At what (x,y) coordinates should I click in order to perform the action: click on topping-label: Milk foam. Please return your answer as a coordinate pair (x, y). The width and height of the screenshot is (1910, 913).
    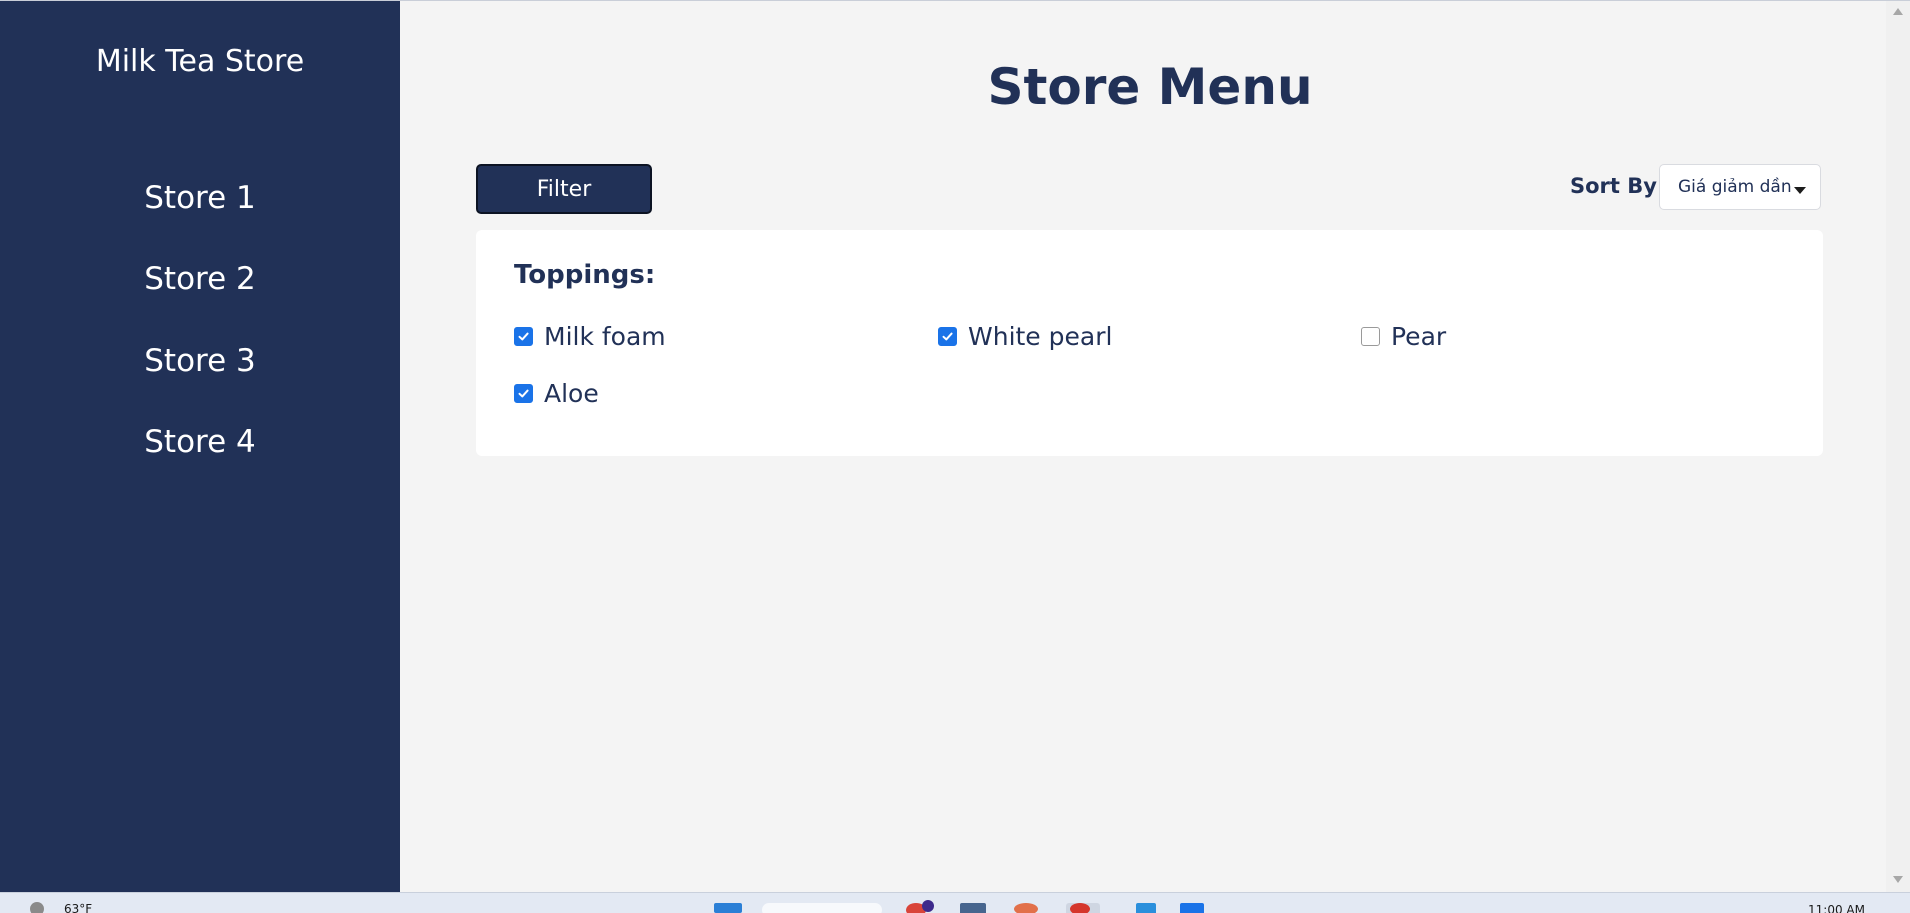
    Looking at the image, I should click on (605, 336).